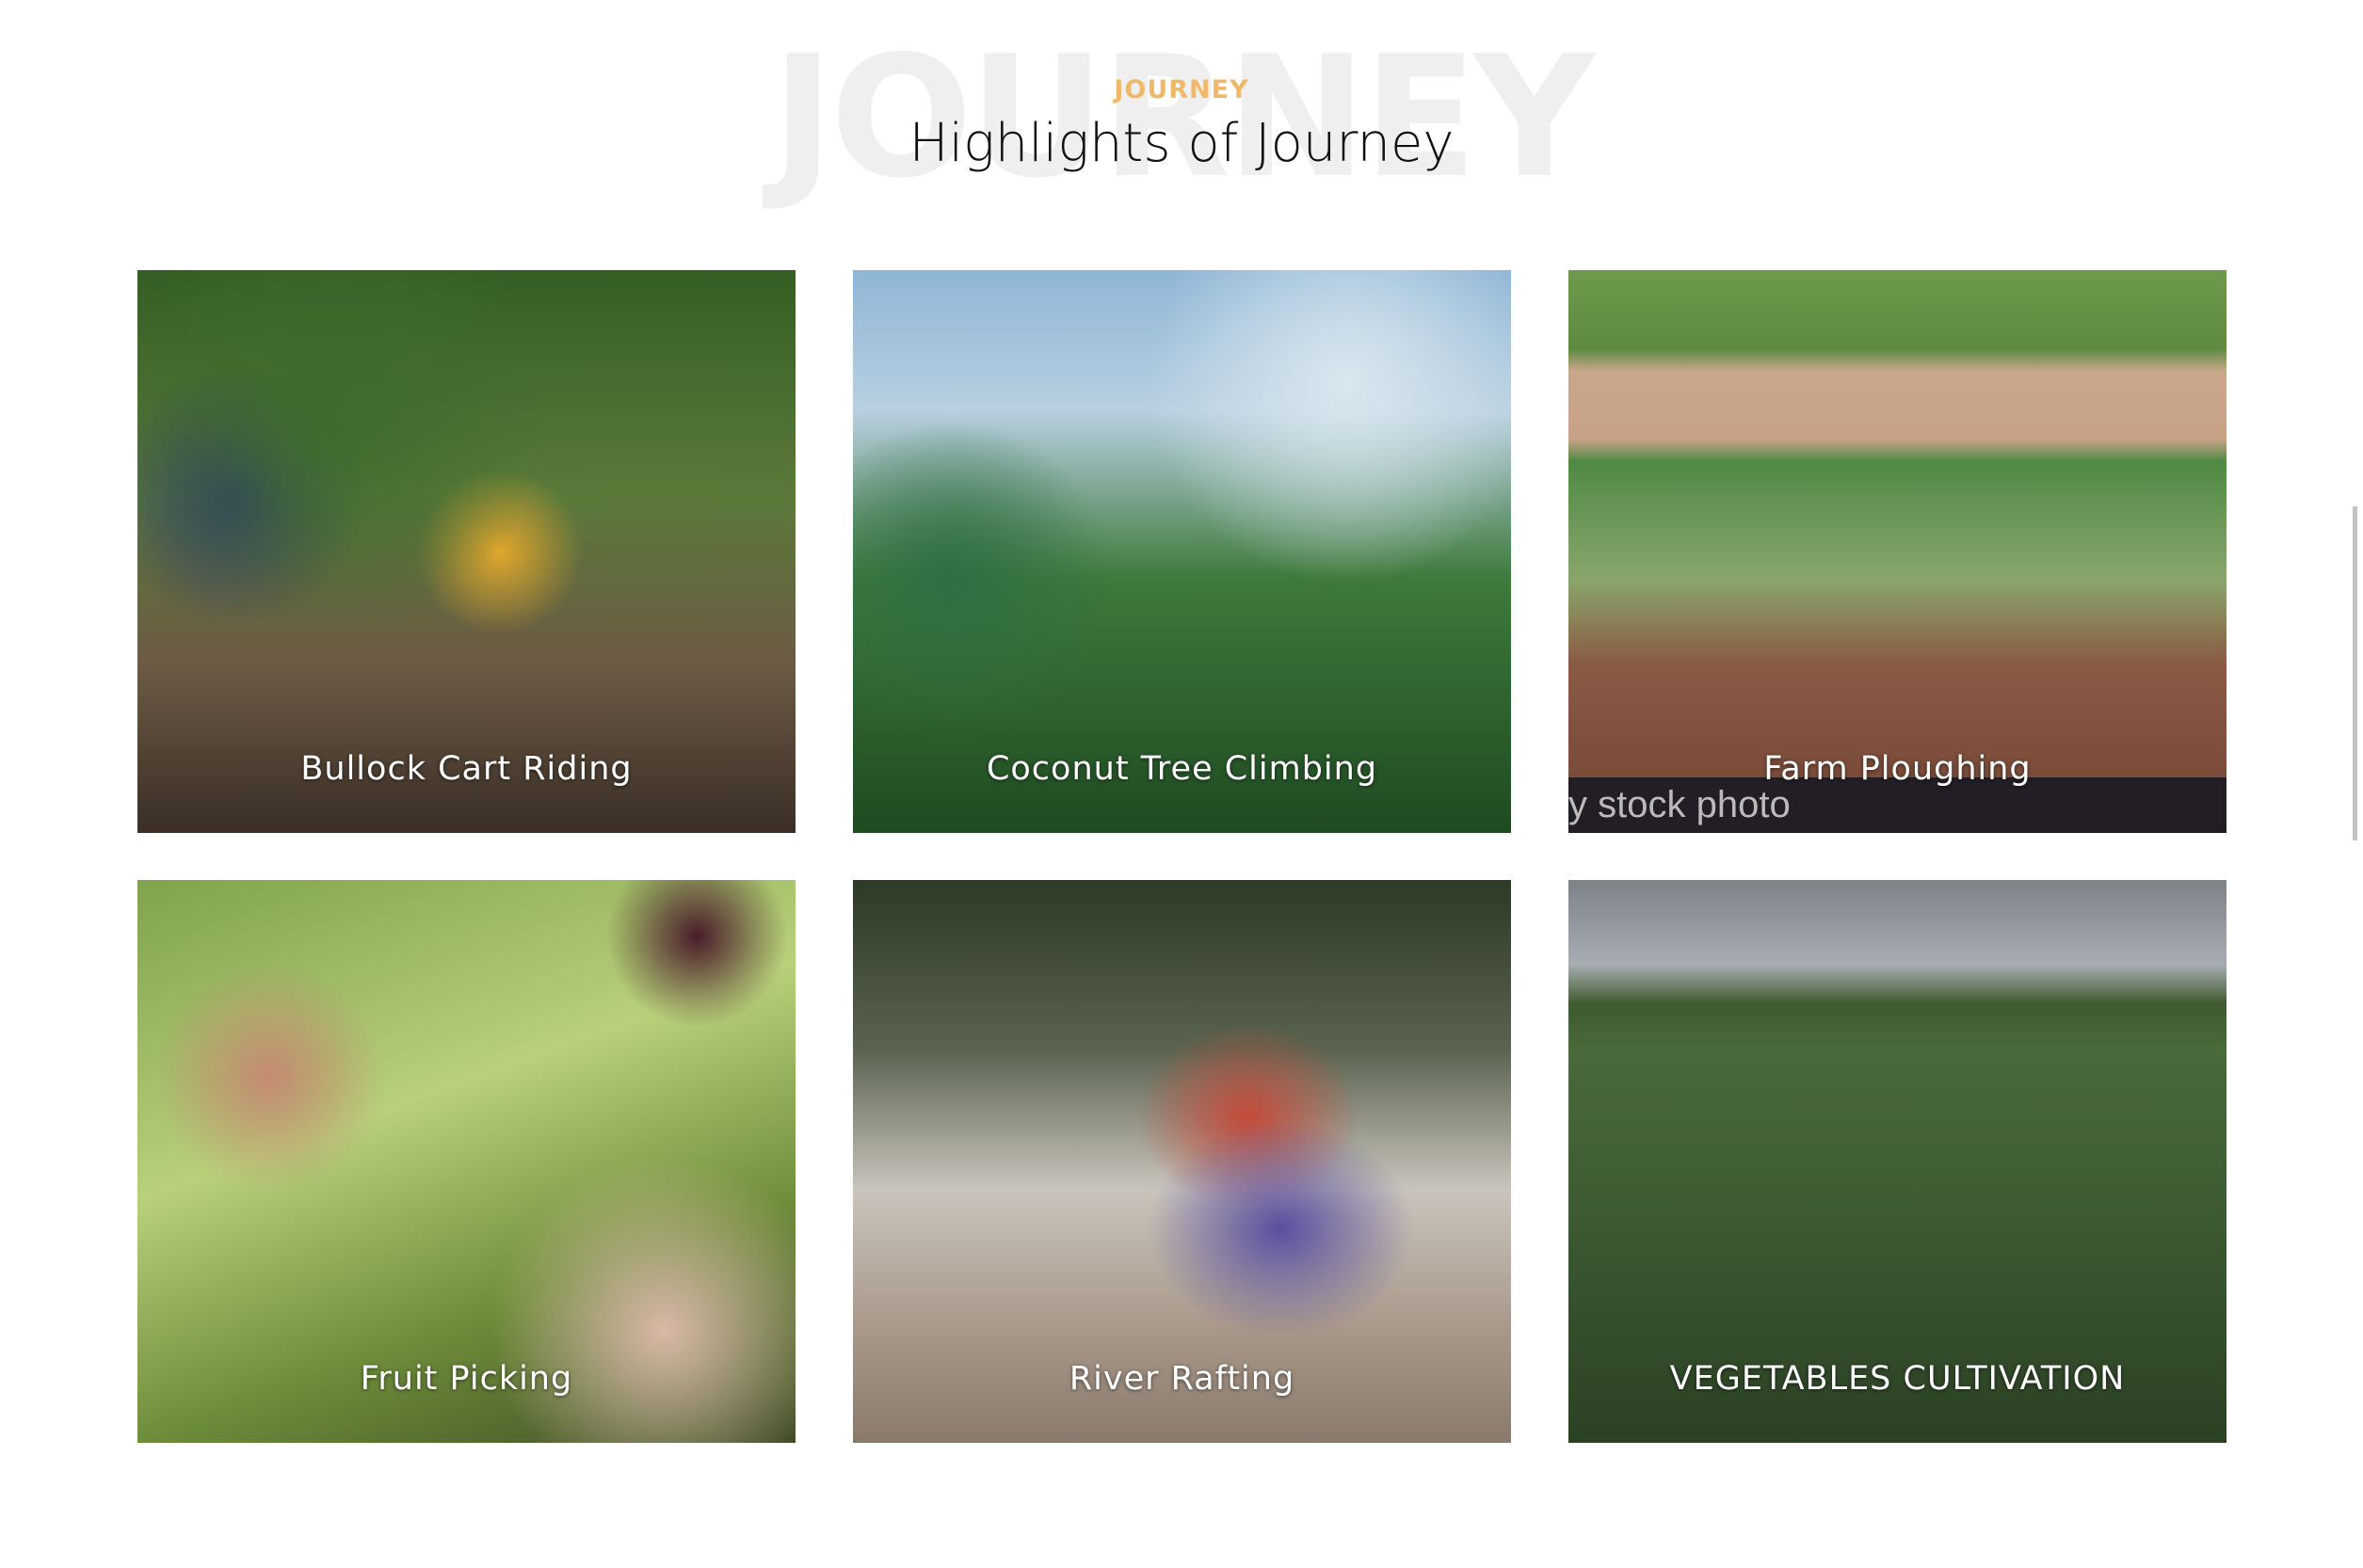 Image resolution: width=2363 pixels, height=1568 pixels. What do you see at coordinates (1182, 1161) in the screenshot?
I see `card-river-rafting: River Rafting` at bounding box center [1182, 1161].